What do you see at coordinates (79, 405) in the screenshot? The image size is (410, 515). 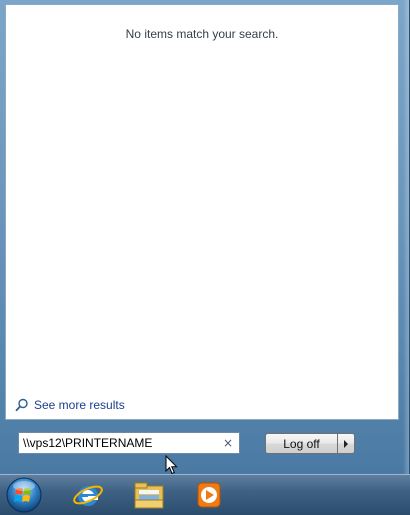 I see `see-more-results-label: See more results` at bounding box center [79, 405].